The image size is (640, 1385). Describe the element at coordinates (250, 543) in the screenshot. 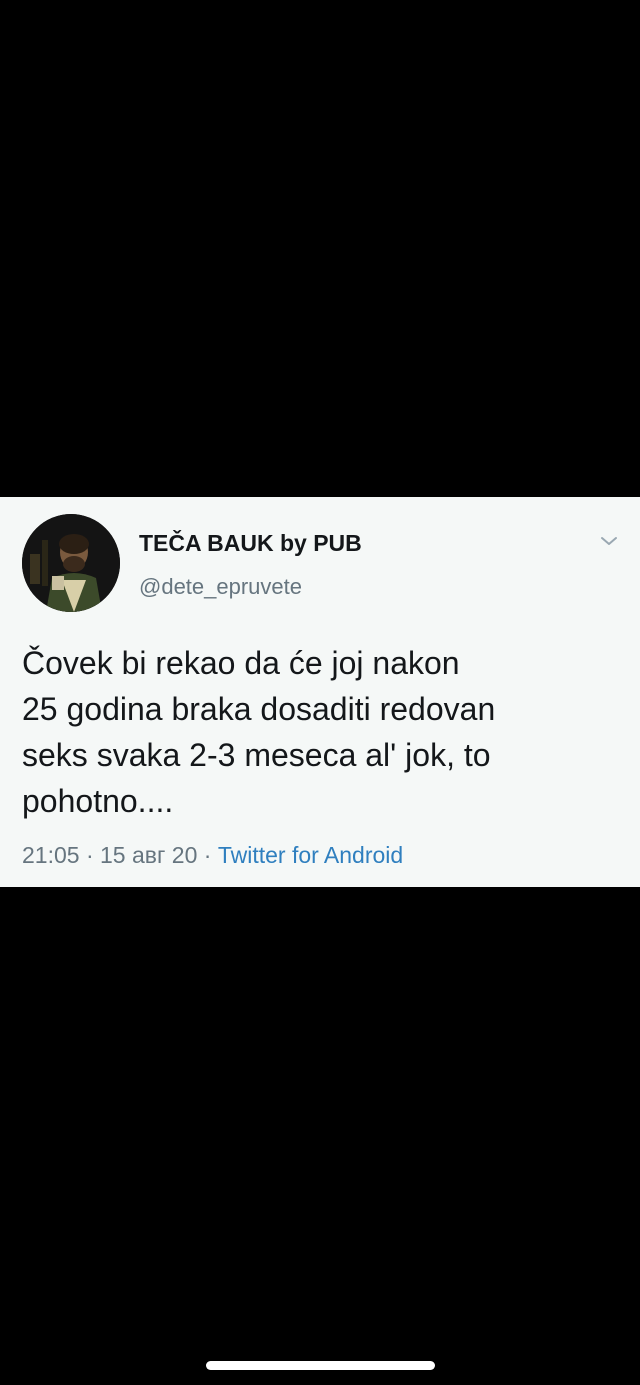

I see `author-name: TEČA BAUK by PUB` at that location.